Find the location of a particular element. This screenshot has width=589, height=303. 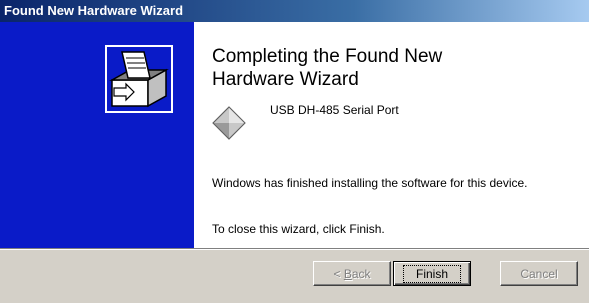

title-bar: Found New Hardware Wizard is located at coordinates (294, 11).